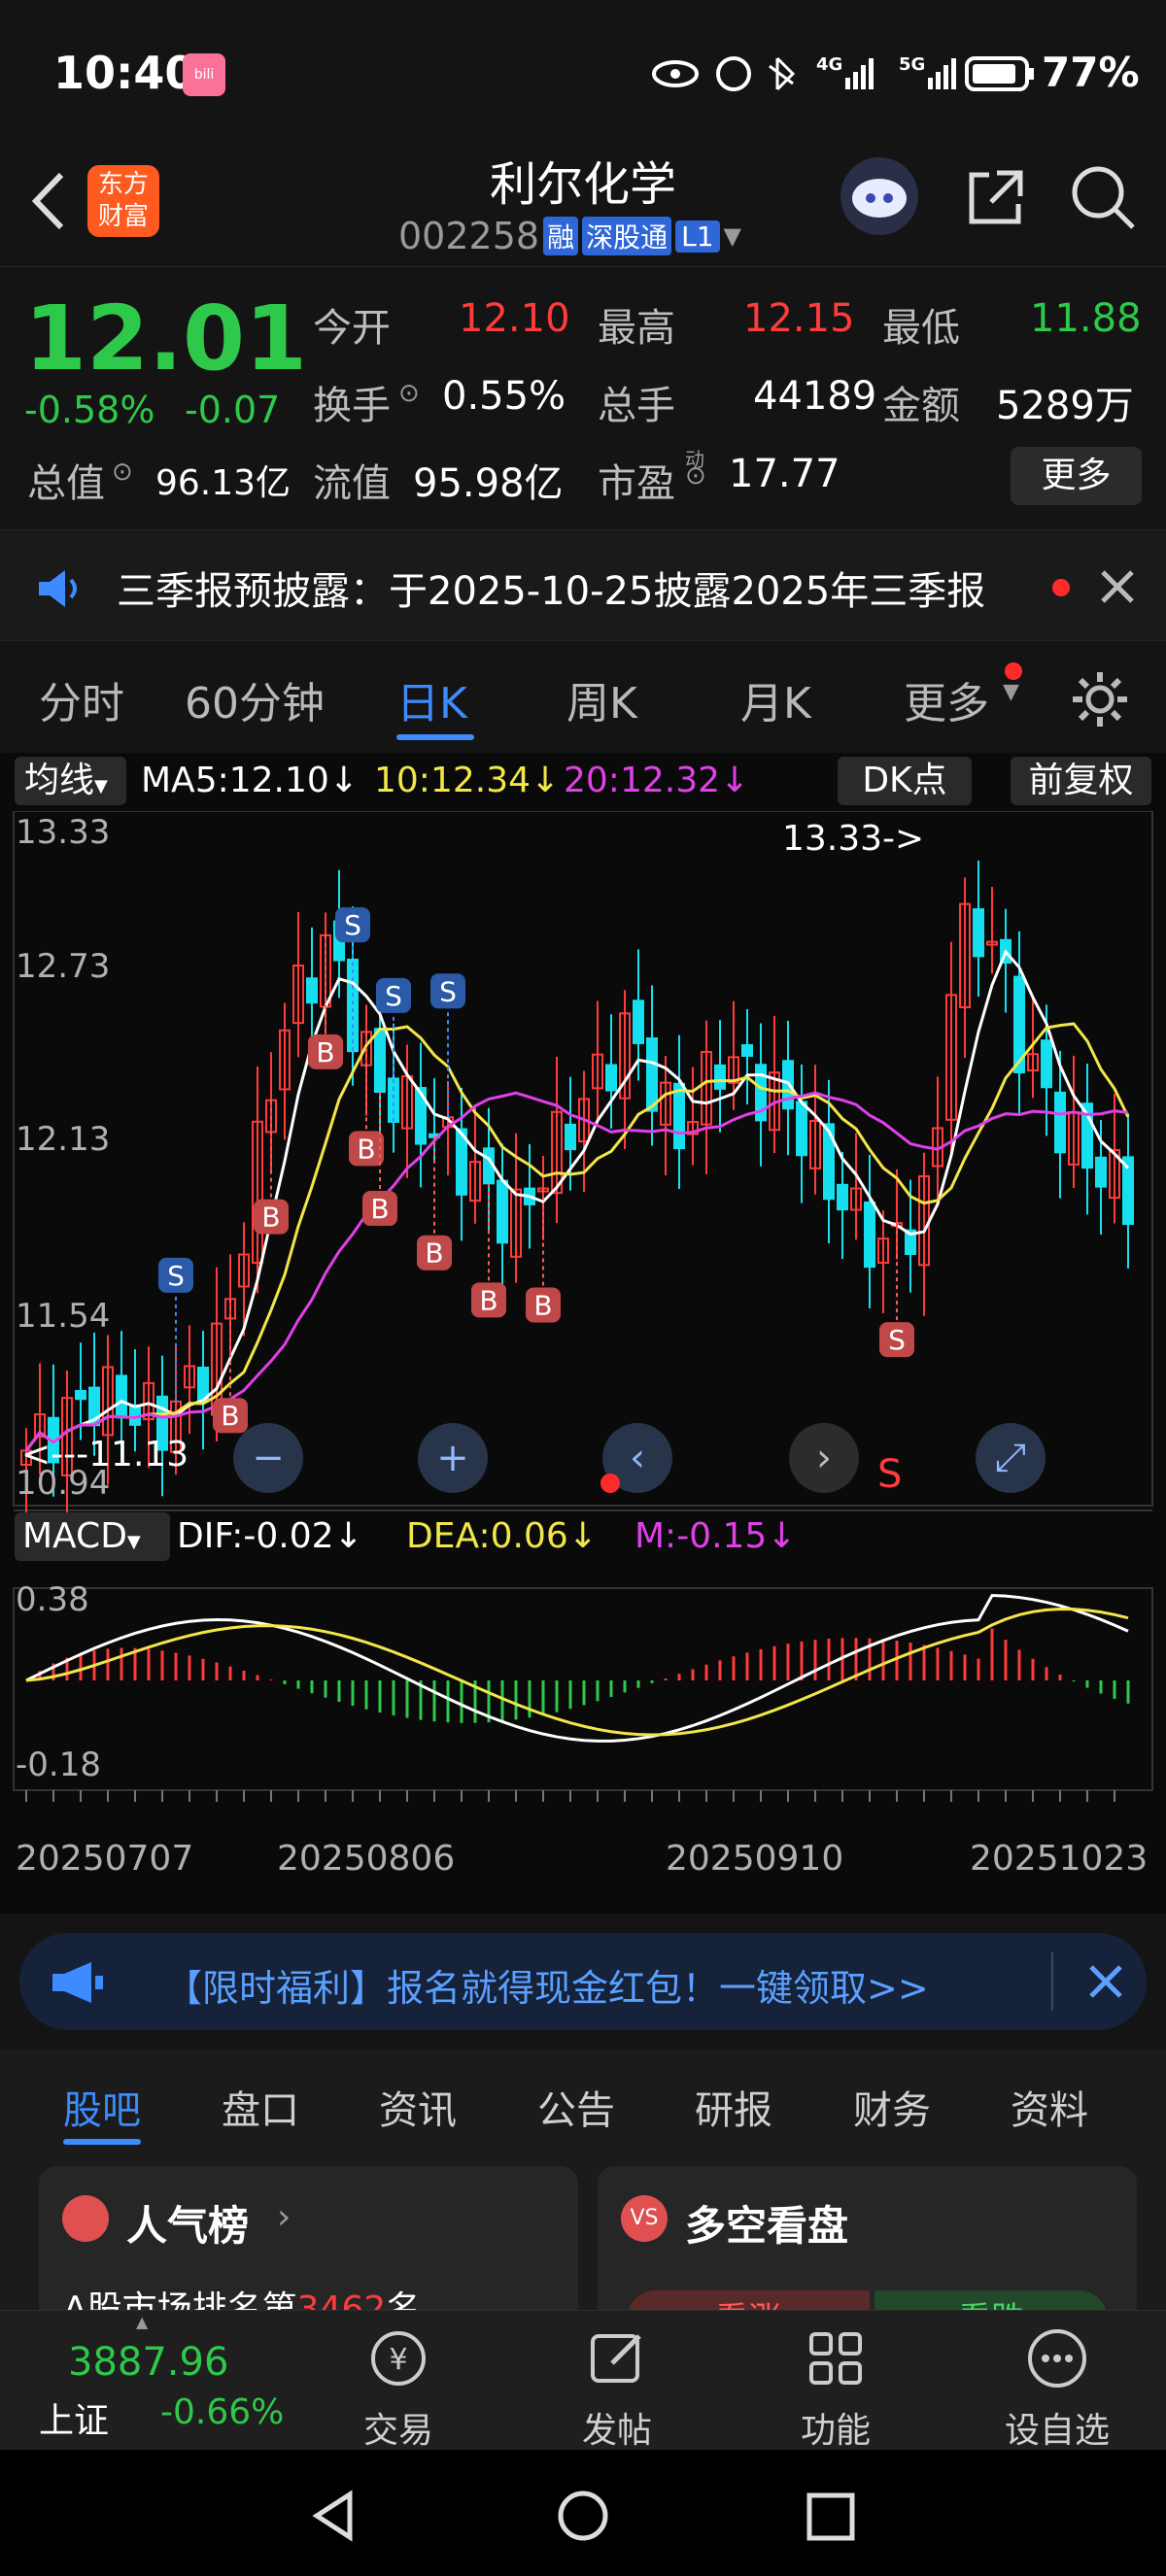 This screenshot has height=2576, width=1166. Describe the element at coordinates (260, 2107) in the screenshot. I see `tab-pankou: 盘口` at that location.